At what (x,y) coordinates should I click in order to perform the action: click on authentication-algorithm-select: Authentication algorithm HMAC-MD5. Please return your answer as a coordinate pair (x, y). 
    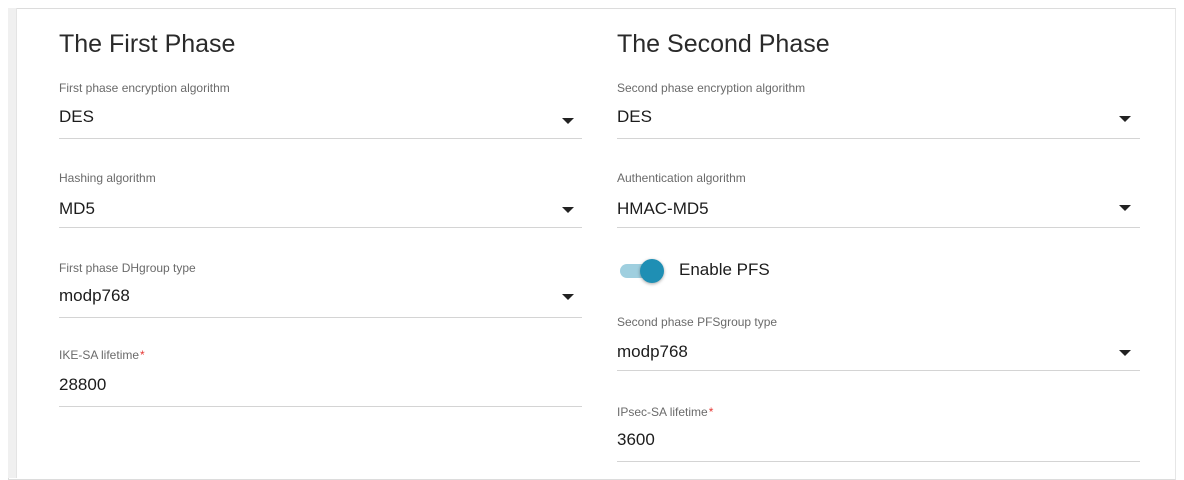
    Looking at the image, I should click on (878, 200).